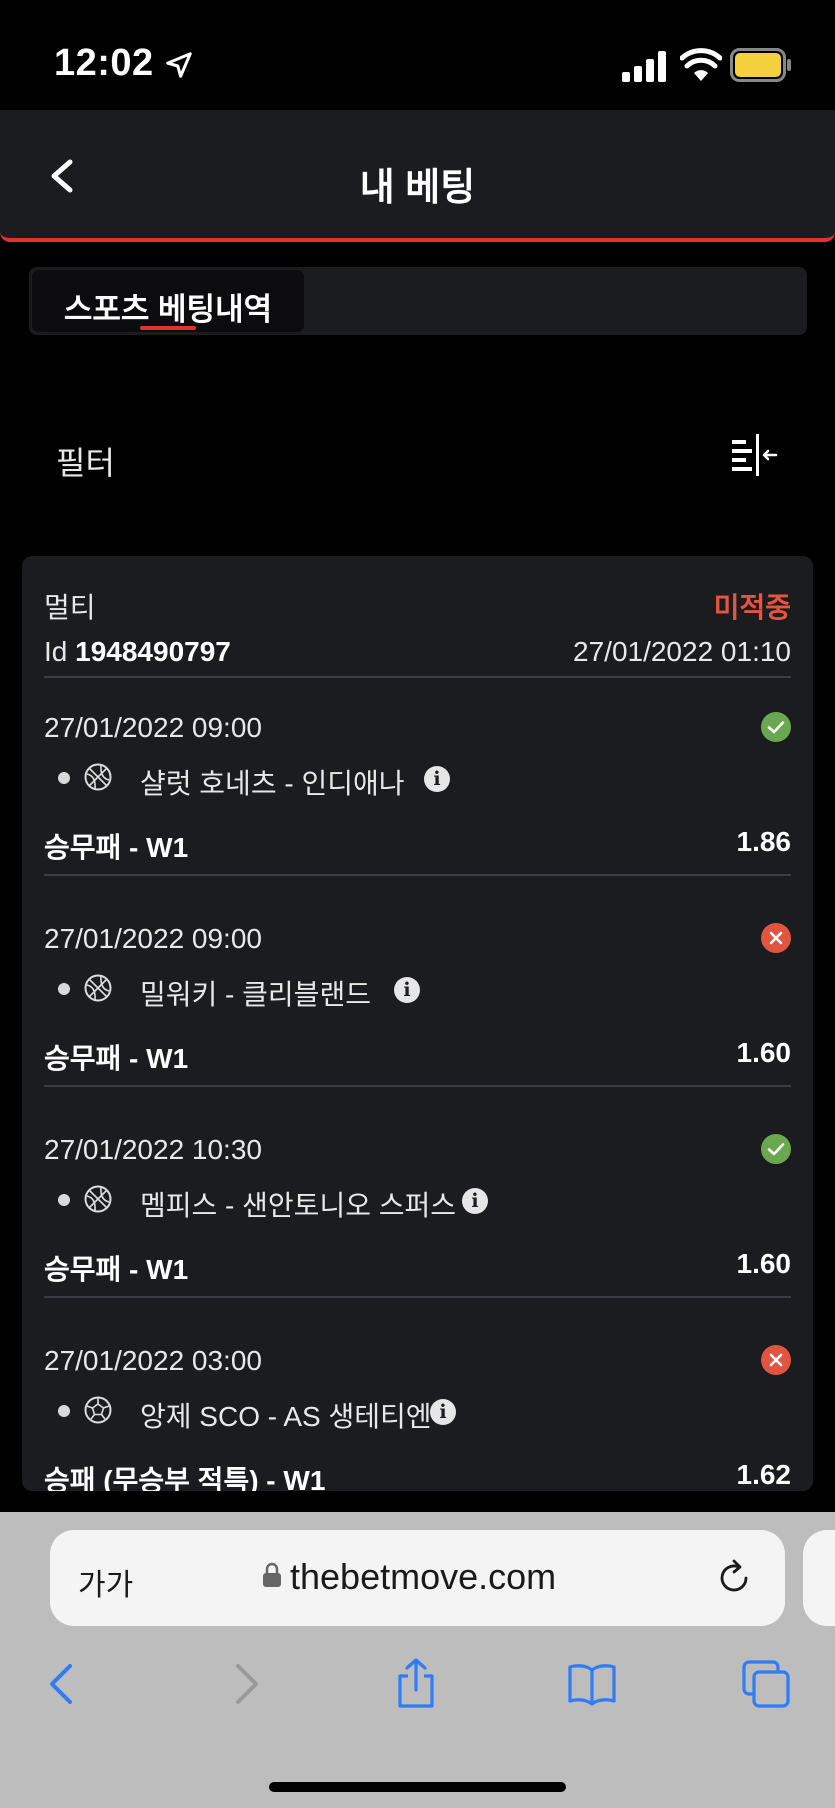  What do you see at coordinates (682, 651) in the screenshot?
I see `bet-placed-date: 27/01/2022 01:10` at bounding box center [682, 651].